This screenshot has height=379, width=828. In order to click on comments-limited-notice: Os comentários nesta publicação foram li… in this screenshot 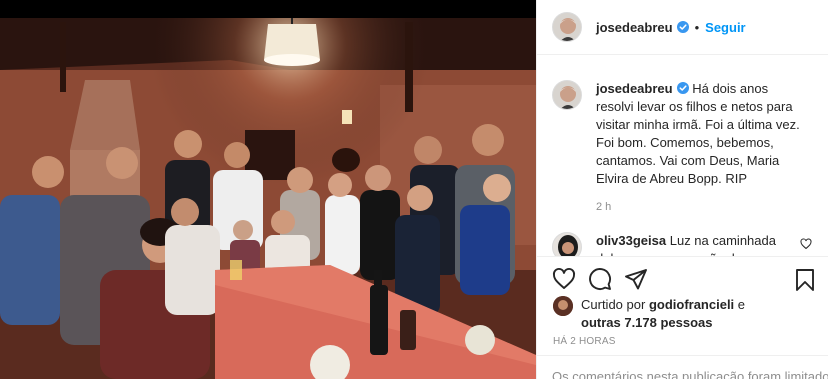, I will do `click(682, 367)`.